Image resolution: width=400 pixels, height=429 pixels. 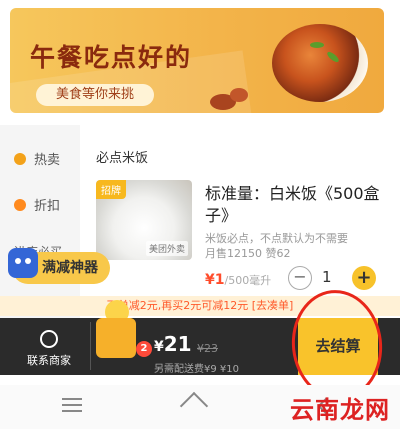 What do you see at coordinates (47, 206) in the screenshot?
I see `sidebar-item-label: 折扣` at bounding box center [47, 206].